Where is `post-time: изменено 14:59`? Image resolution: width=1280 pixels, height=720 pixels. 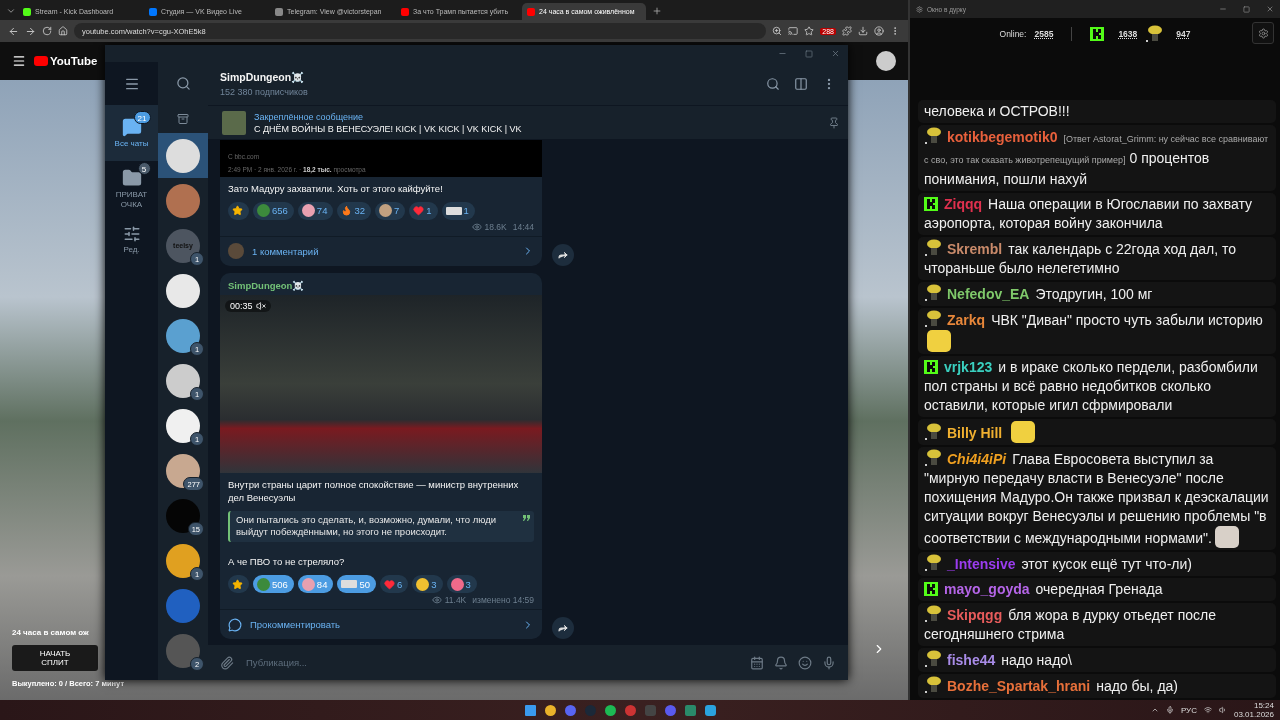
post-time: изменено 14:59 is located at coordinates (503, 600).